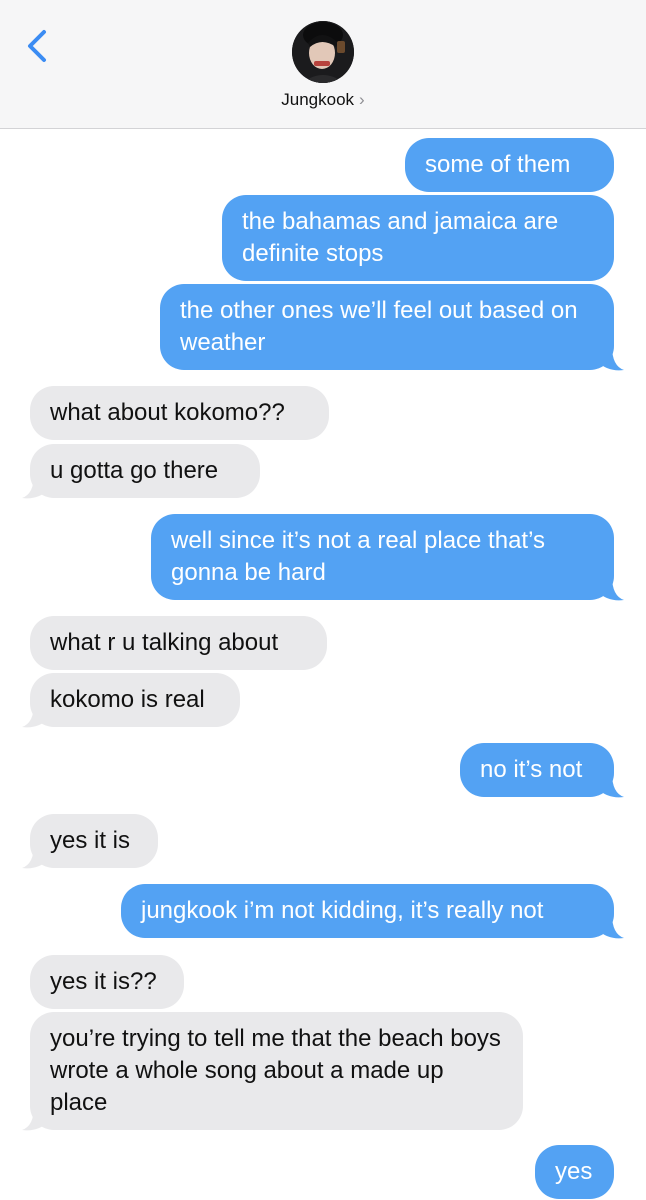  What do you see at coordinates (537, 770) in the screenshot?
I see `message-bubble-sent: no it’s not` at bounding box center [537, 770].